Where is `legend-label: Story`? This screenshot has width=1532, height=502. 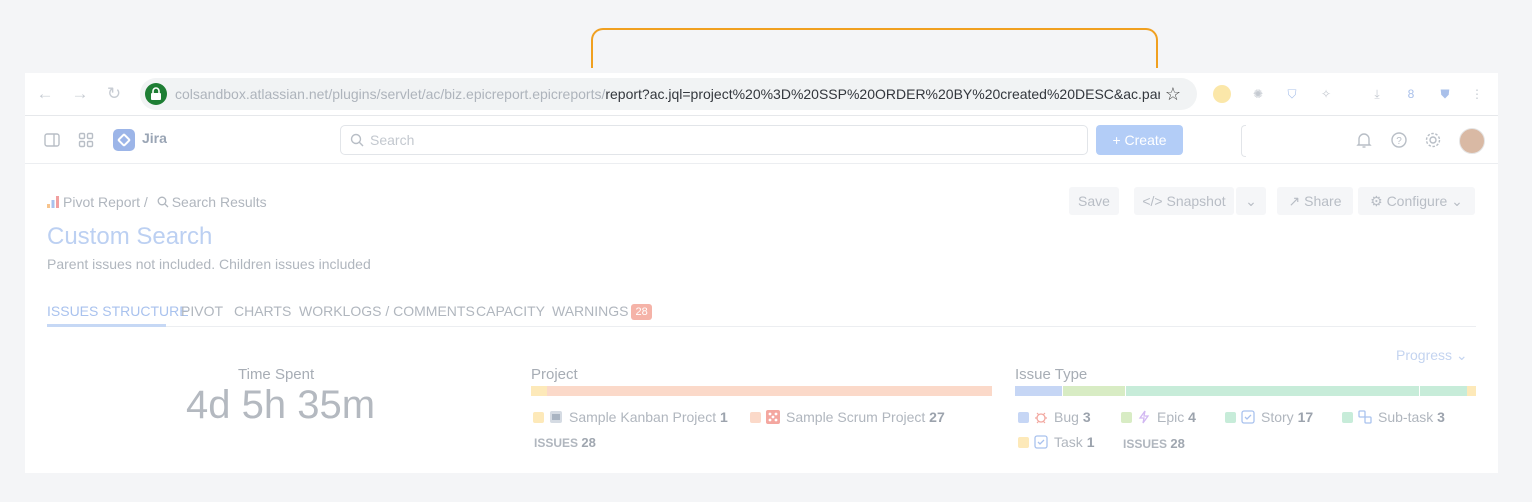 legend-label: Story is located at coordinates (1277, 417).